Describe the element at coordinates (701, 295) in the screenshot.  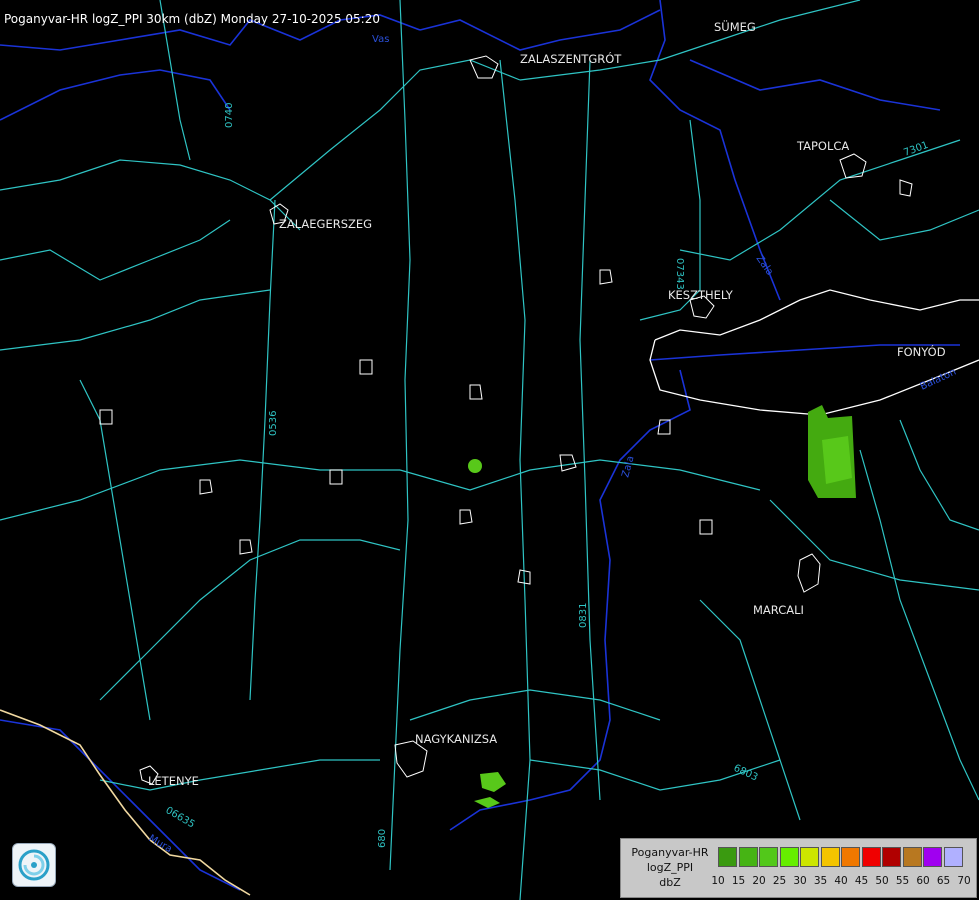
I see `town-keszthely: KESZTHELY` at that location.